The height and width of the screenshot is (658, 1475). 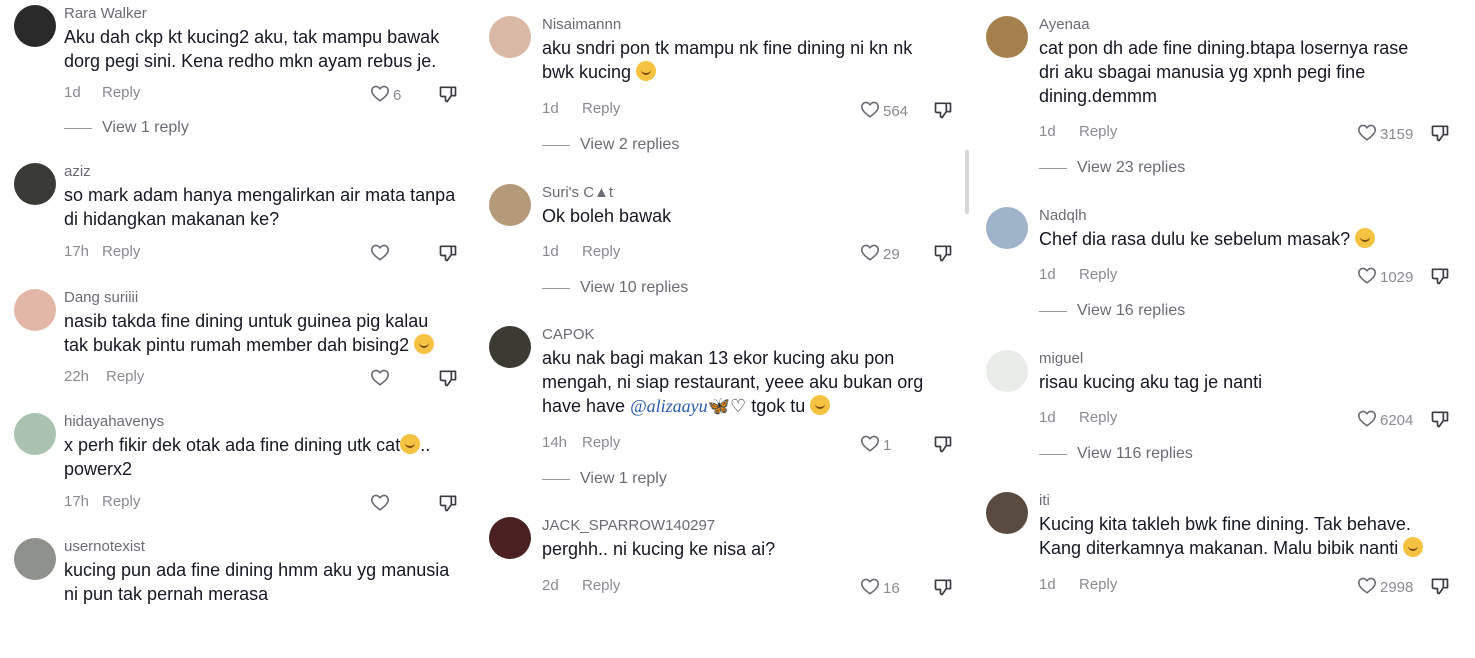 What do you see at coordinates (1385, 134) in the screenshot?
I see `like-button: 3159` at bounding box center [1385, 134].